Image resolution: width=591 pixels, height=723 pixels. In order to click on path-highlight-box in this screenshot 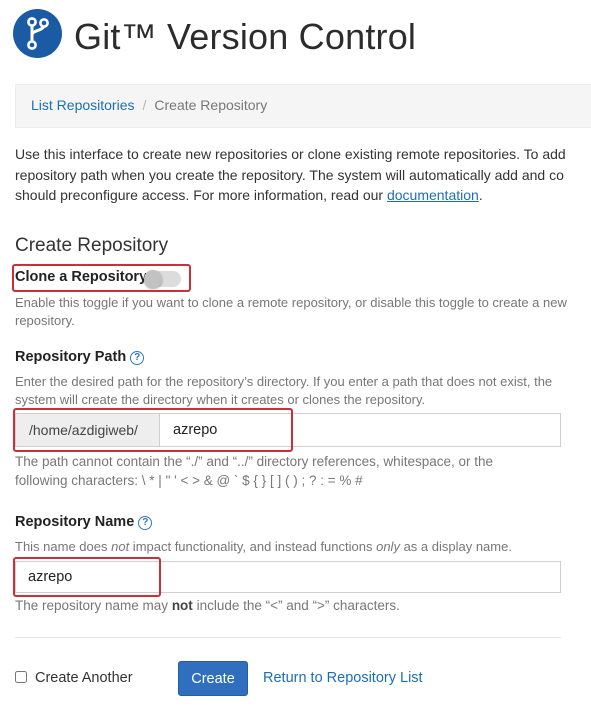, I will do `click(153, 430)`.